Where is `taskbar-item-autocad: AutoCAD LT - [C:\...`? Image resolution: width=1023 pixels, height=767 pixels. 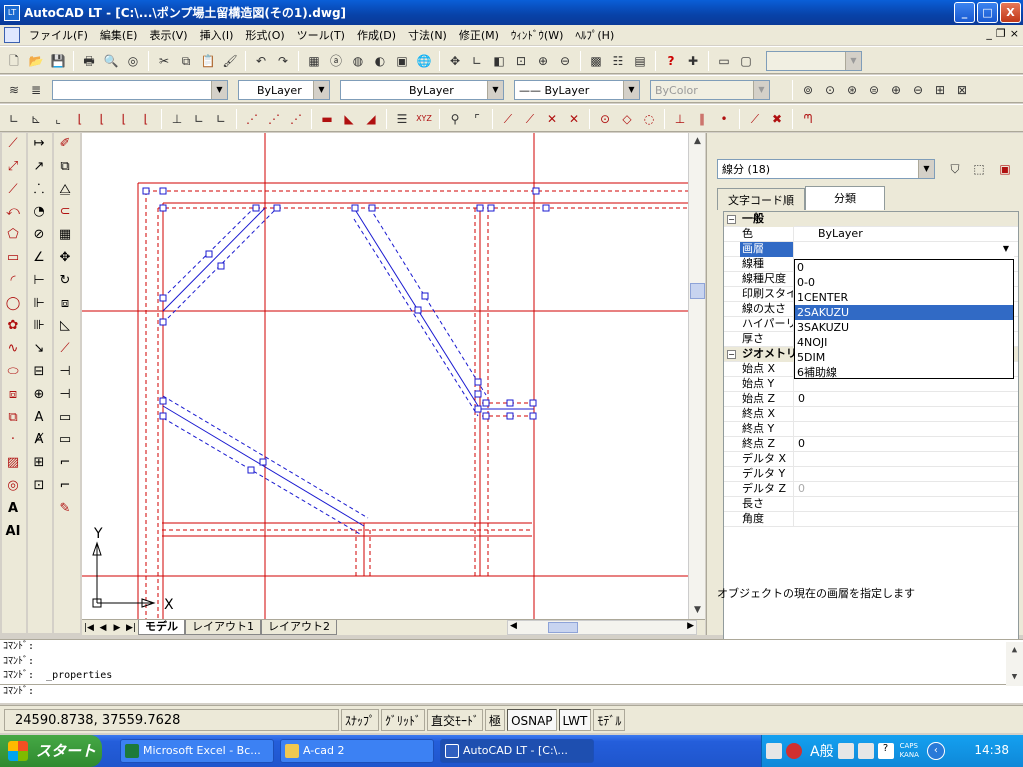 taskbar-item-autocad: AutoCAD LT - [C:\... is located at coordinates (517, 751).